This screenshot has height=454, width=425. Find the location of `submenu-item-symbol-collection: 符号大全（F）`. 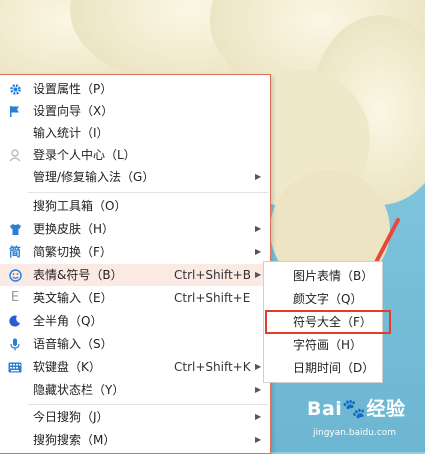

submenu-item-symbol-collection: 符号大全（F） is located at coordinates (328, 322).